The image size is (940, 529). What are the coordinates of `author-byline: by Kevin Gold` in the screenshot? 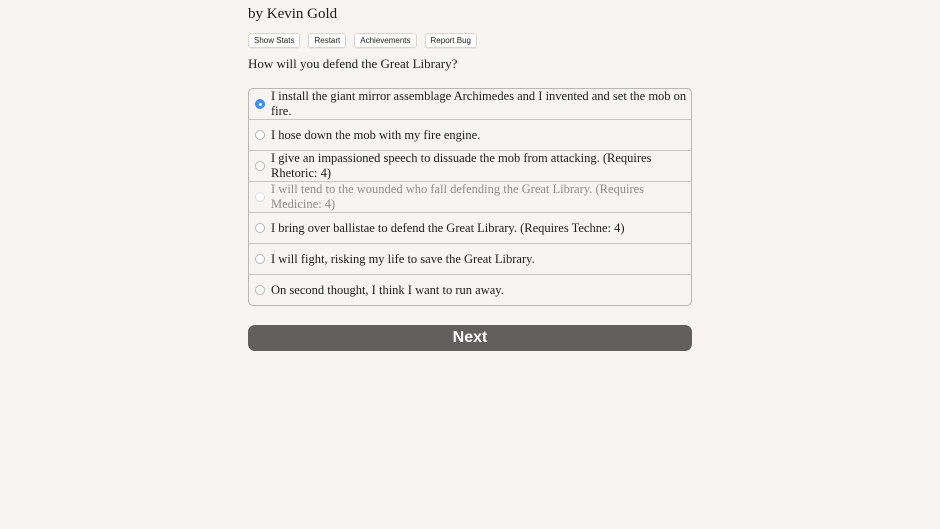 It's located at (293, 14).